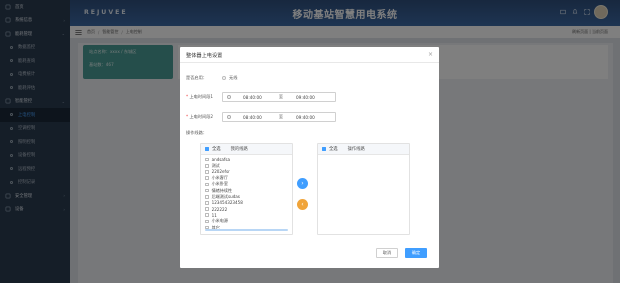  I want to click on cancel-button: 取消, so click(387, 253).